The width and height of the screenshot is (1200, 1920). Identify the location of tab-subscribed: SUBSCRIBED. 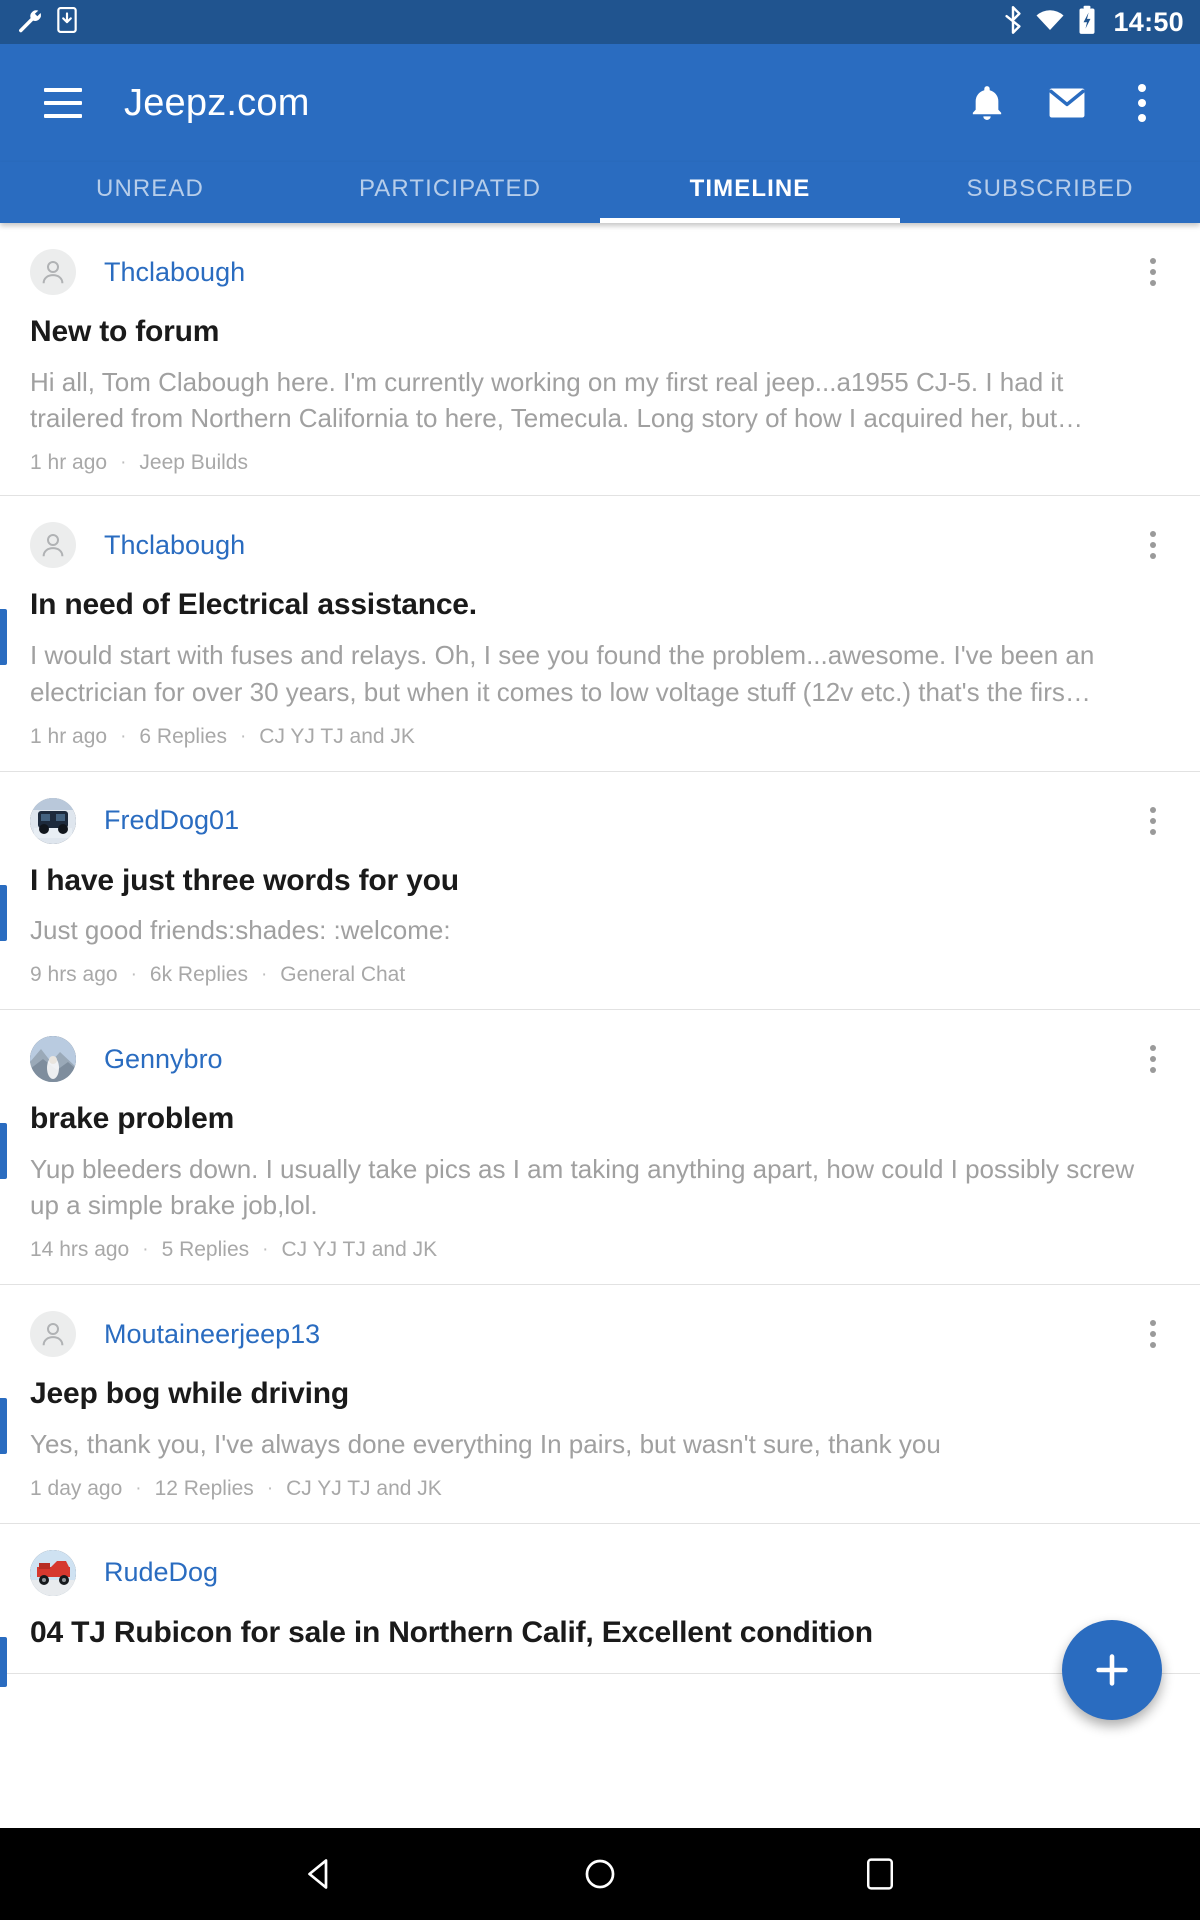
(1050, 192).